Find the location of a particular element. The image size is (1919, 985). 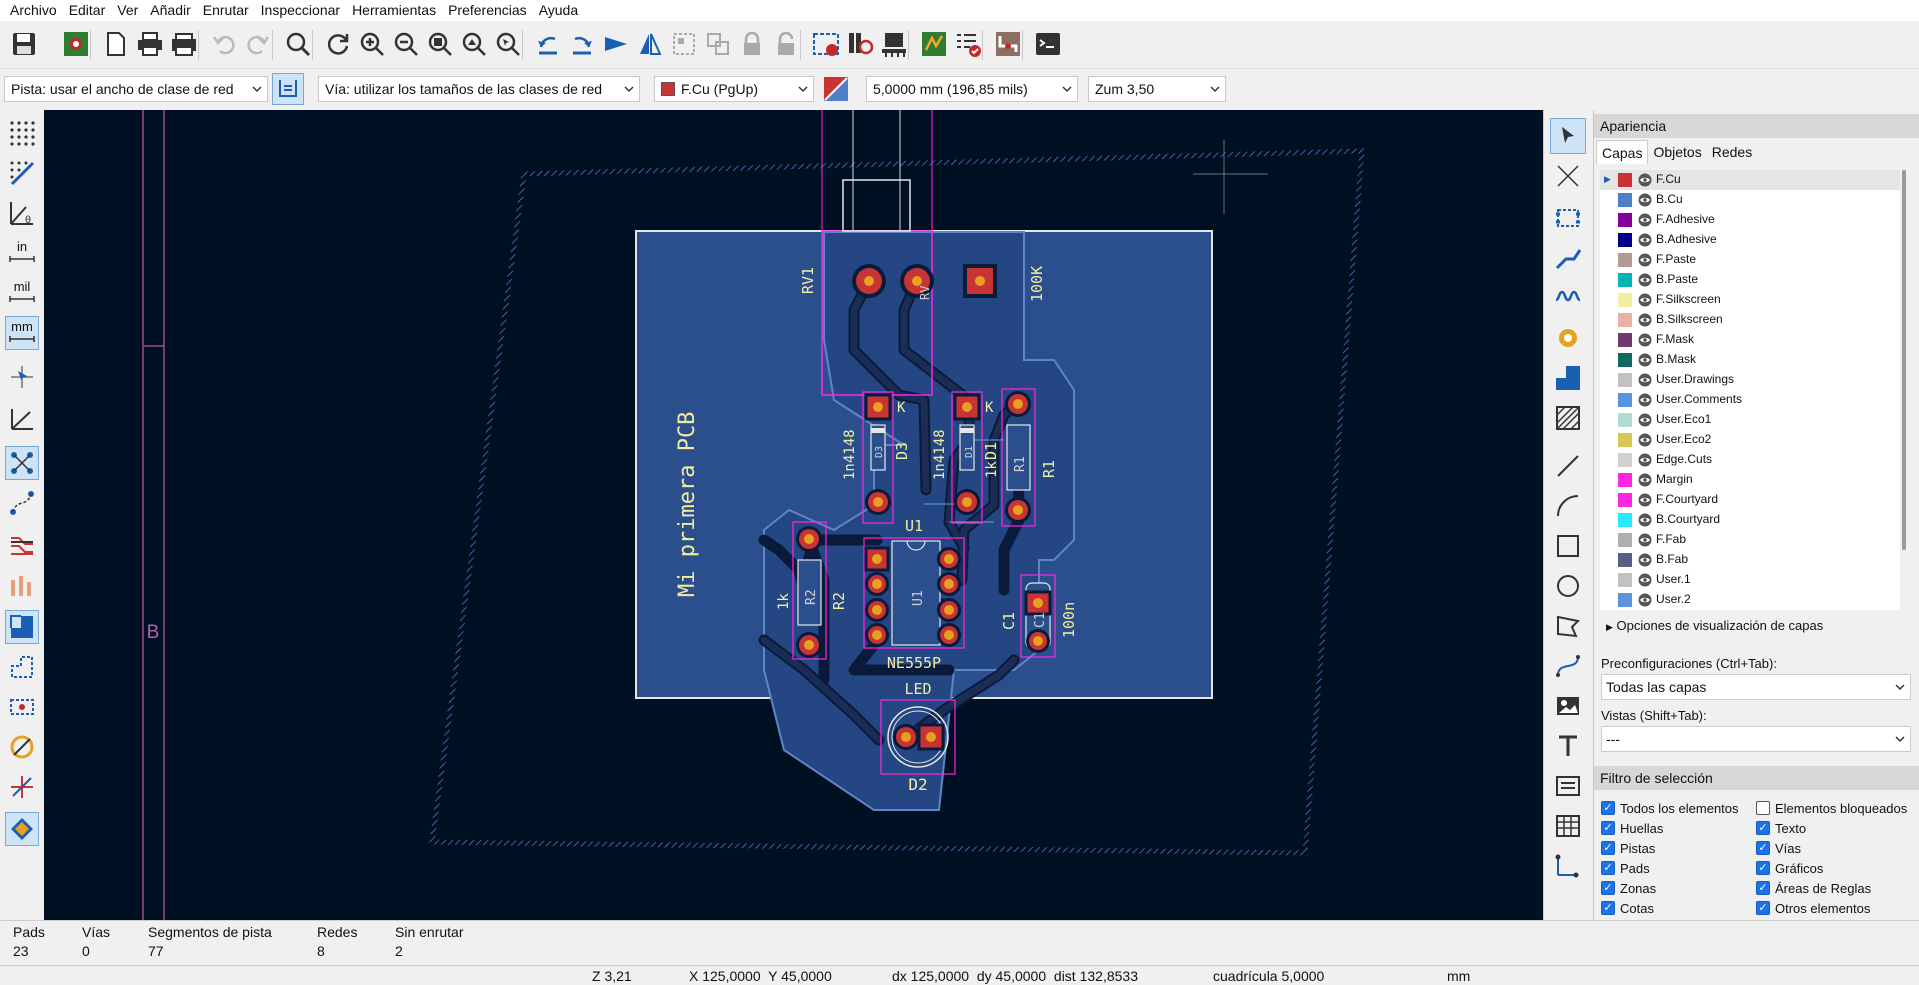

views-select: --- is located at coordinates (1756, 739).